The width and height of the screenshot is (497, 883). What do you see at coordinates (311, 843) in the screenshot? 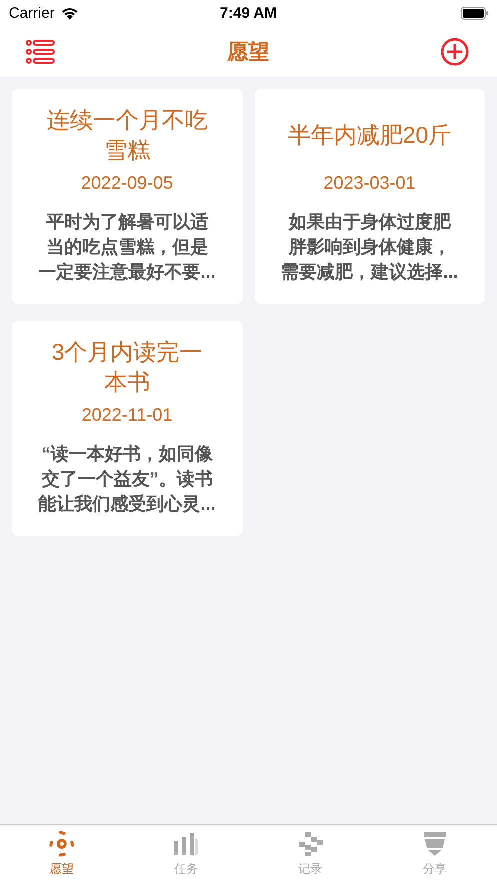
I see `blocks-icon` at bounding box center [311, 843].